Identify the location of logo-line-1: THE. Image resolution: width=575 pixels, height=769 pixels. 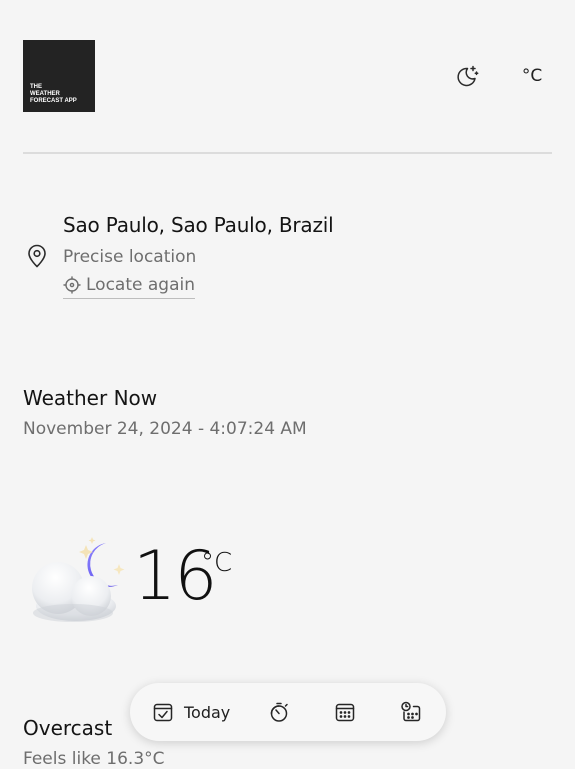
(36, 87).